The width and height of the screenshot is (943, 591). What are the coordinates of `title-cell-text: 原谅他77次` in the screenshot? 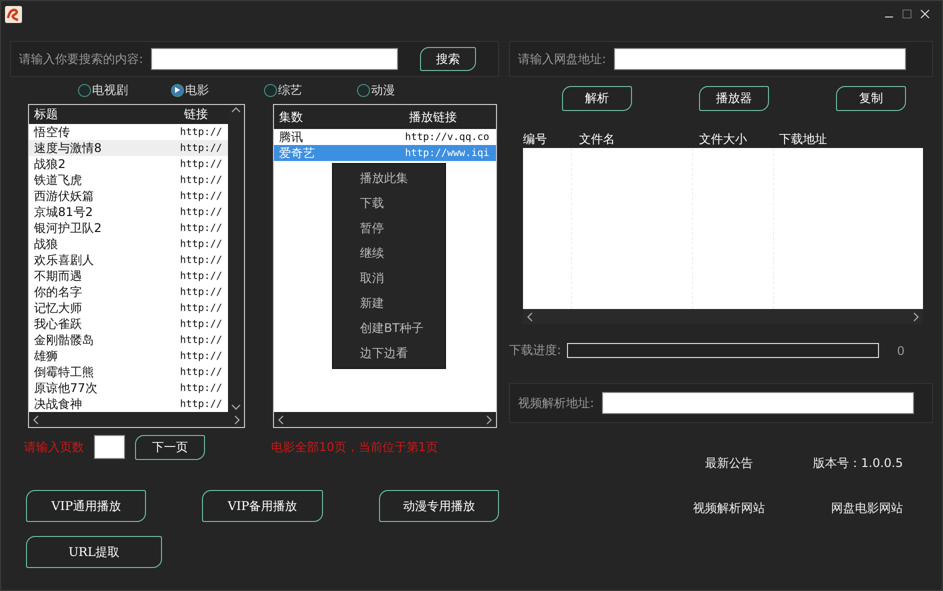 It's located at (65, 388).